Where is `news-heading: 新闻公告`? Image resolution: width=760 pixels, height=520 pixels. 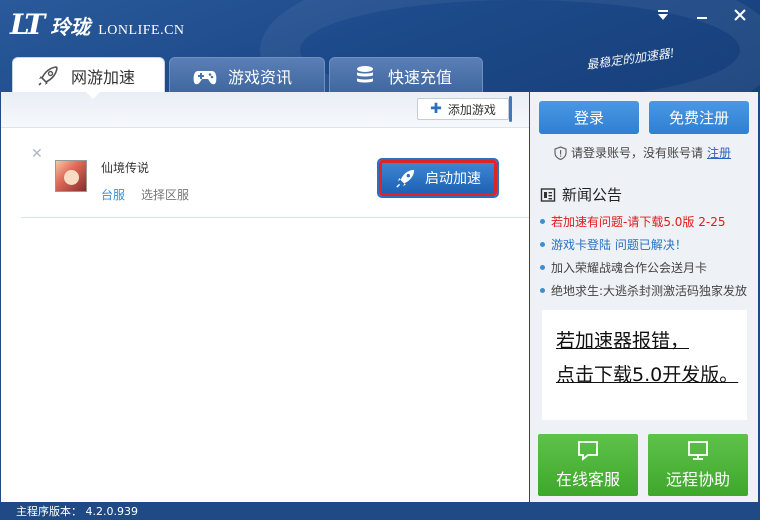 news-heading: 新闻公告 is located at coordinates (581, 194).